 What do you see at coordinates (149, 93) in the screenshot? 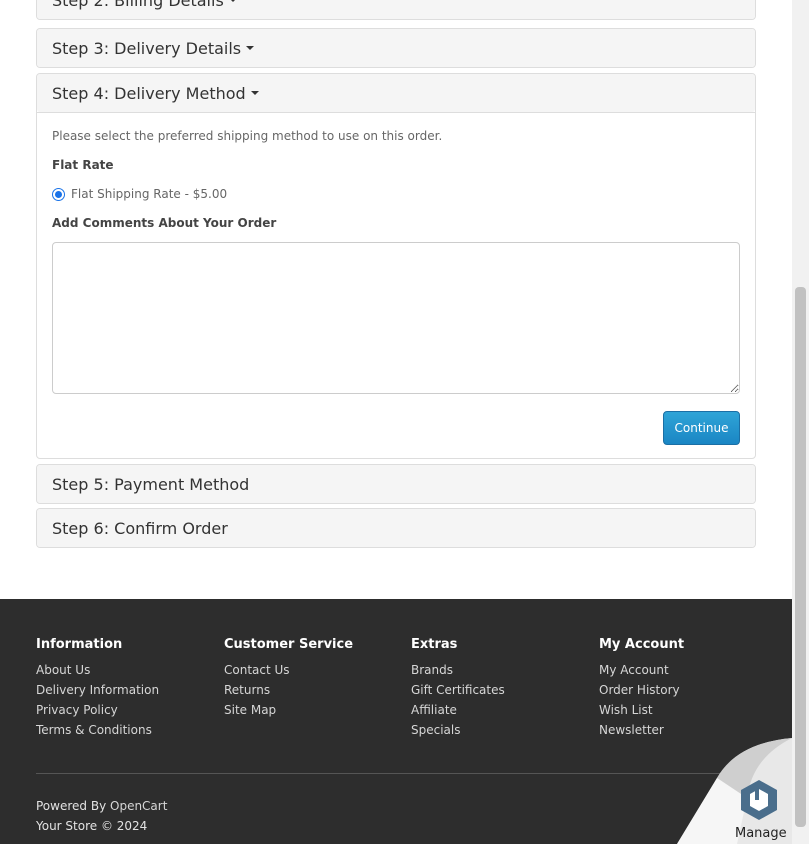
I see `step4-title: Step 4: Delivery Method` at bounding box center [149, 93].